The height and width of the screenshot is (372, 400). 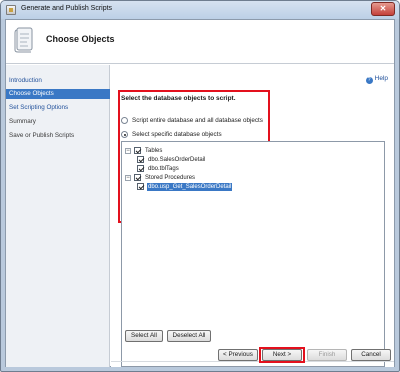 I want to click on help-link: ? Help, so click(x=376, y=79).